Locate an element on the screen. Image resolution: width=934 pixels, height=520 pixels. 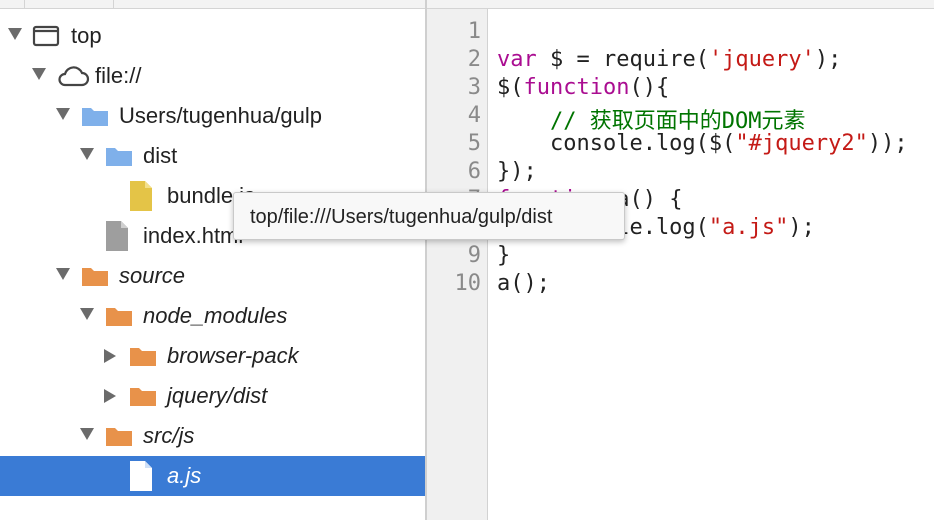
line-number: 2 is located at coordinates (474, 59).